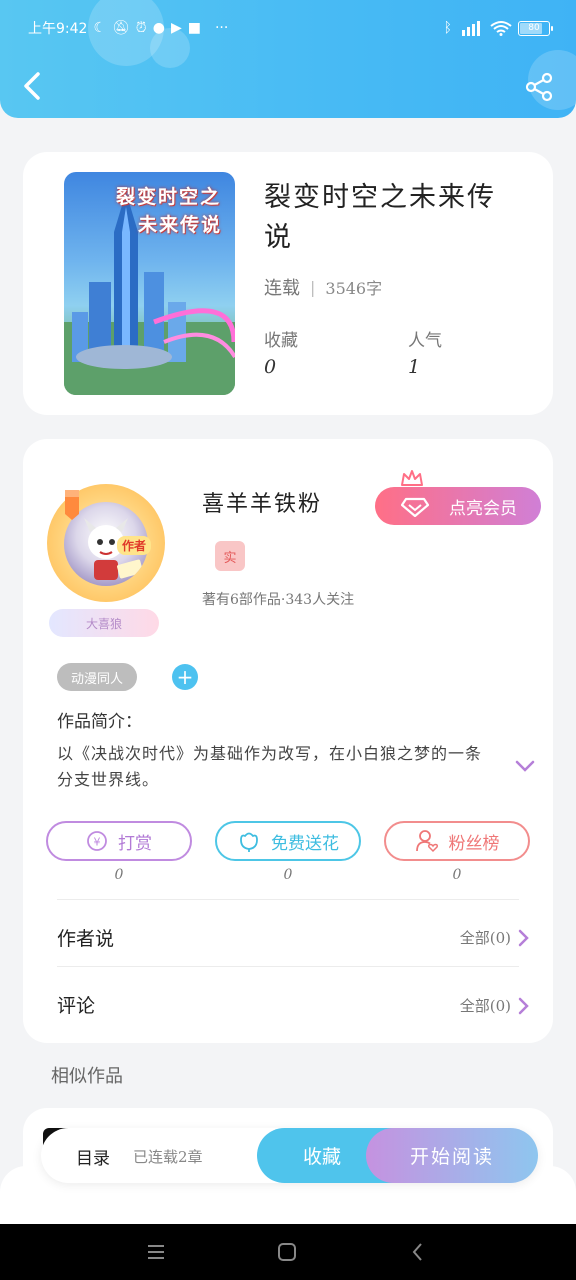  I want to click on crown-icon, so click(412, 478).